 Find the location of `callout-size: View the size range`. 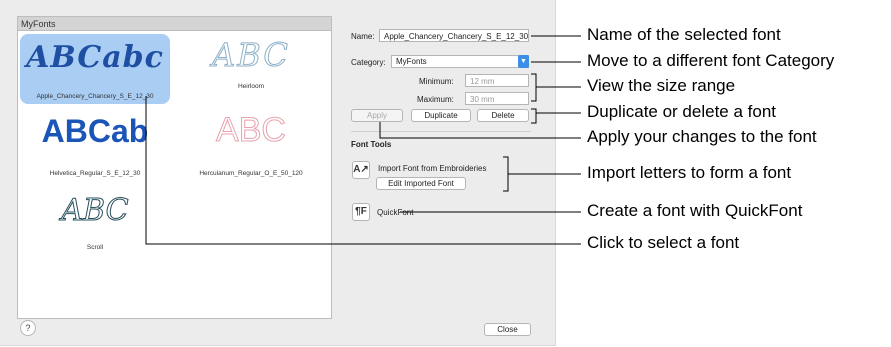

callout-size: View the size range is located at coordinates (661, 85).